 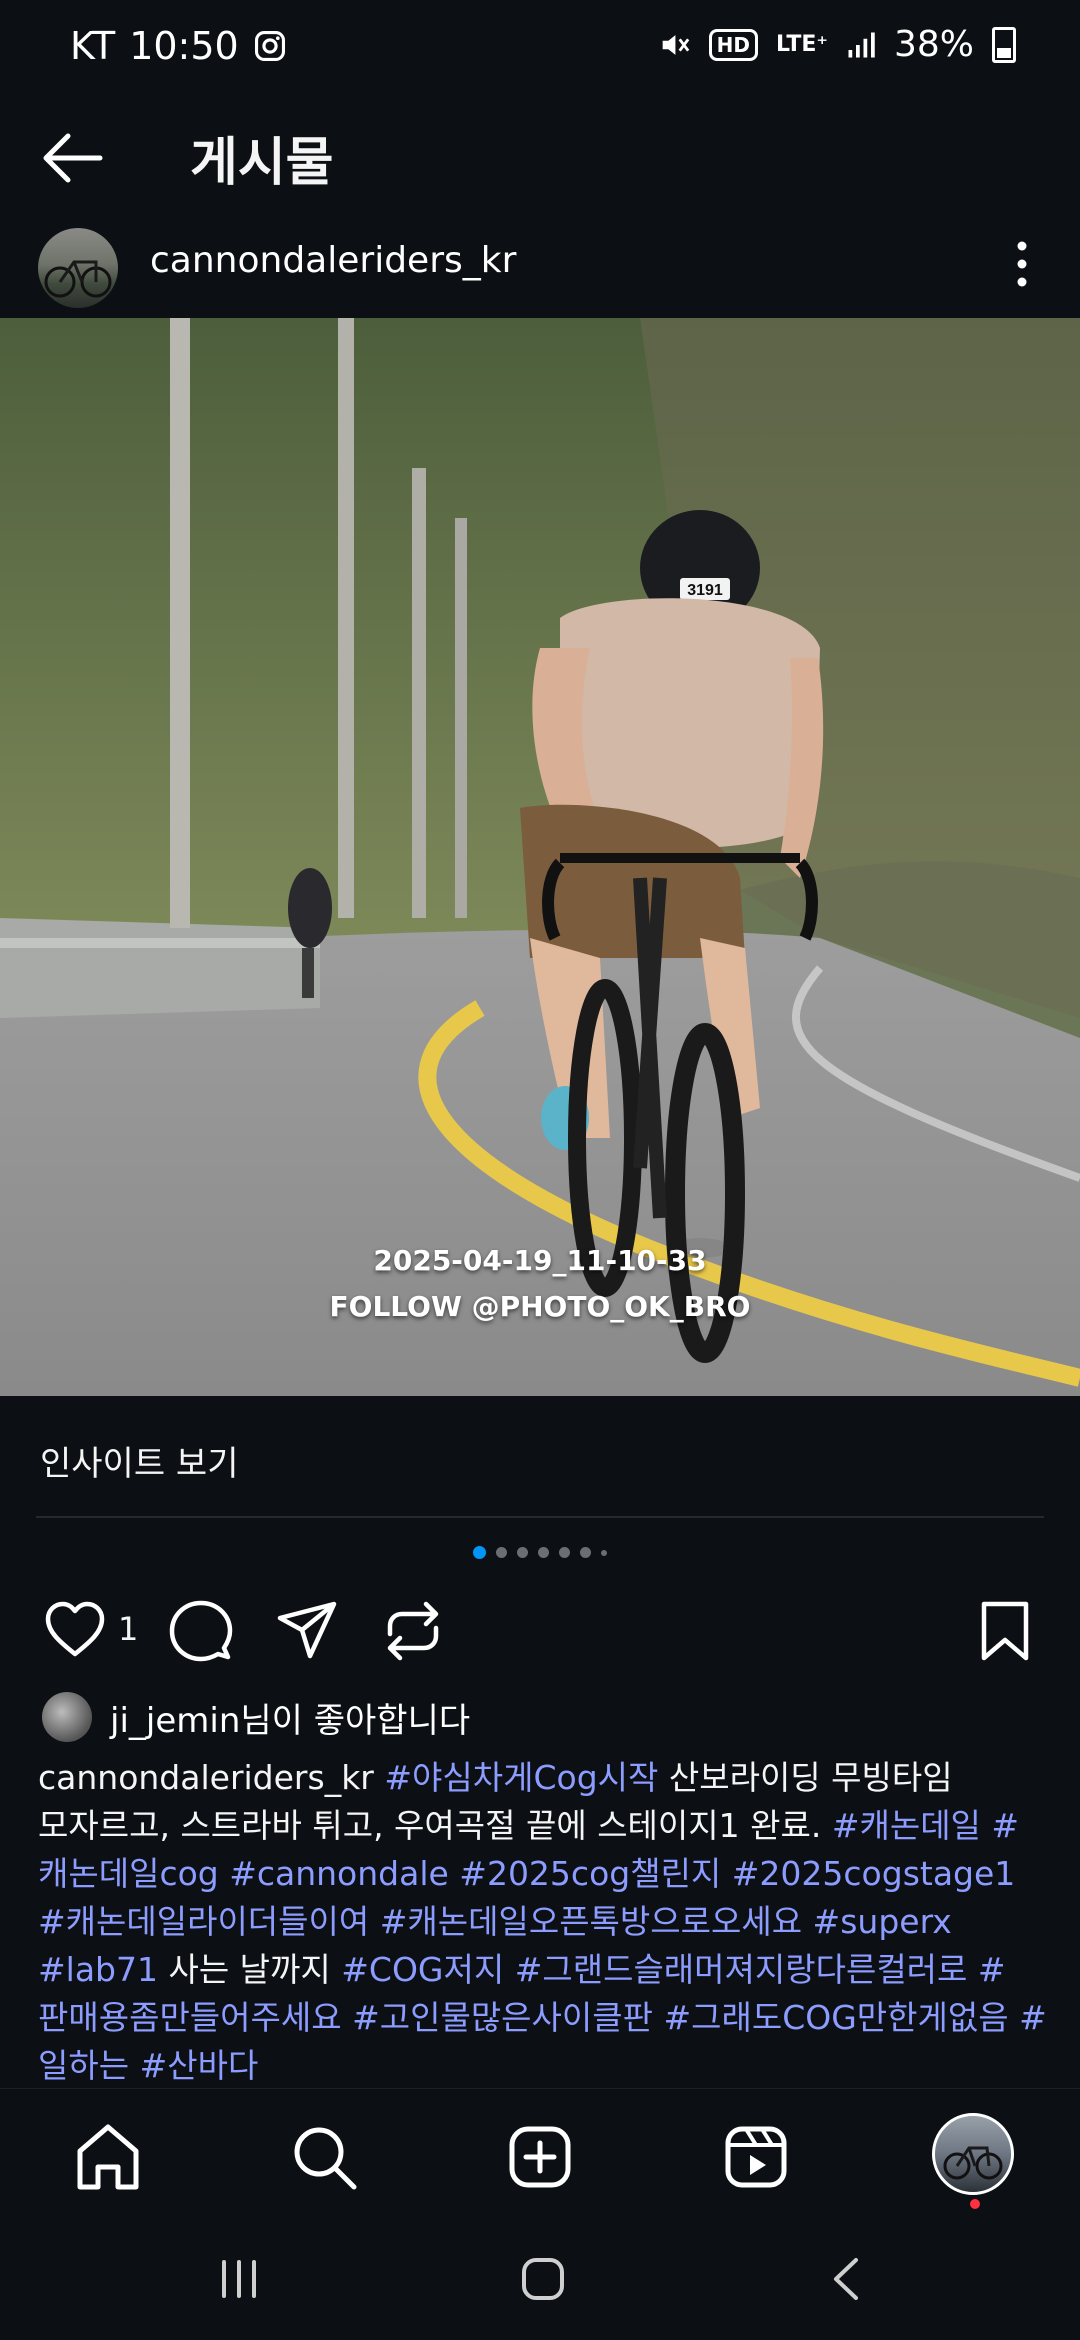 What do you see at coordinates (540, 1631) in the screenshot?
I see `action-bar: 1` at bounding box center [540, 1631].